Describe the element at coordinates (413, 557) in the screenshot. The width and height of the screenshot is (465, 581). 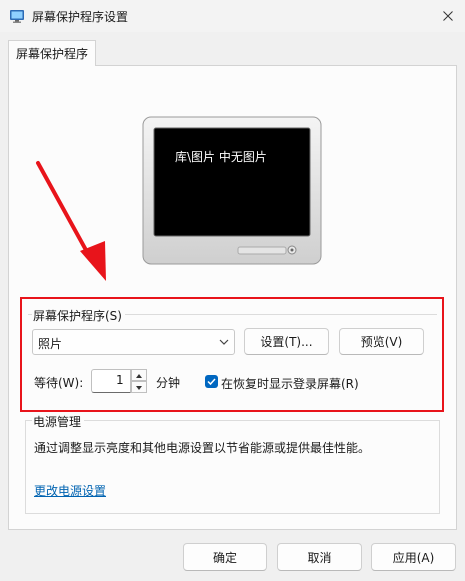
I see `apply-button: 应用(A)` at that location.